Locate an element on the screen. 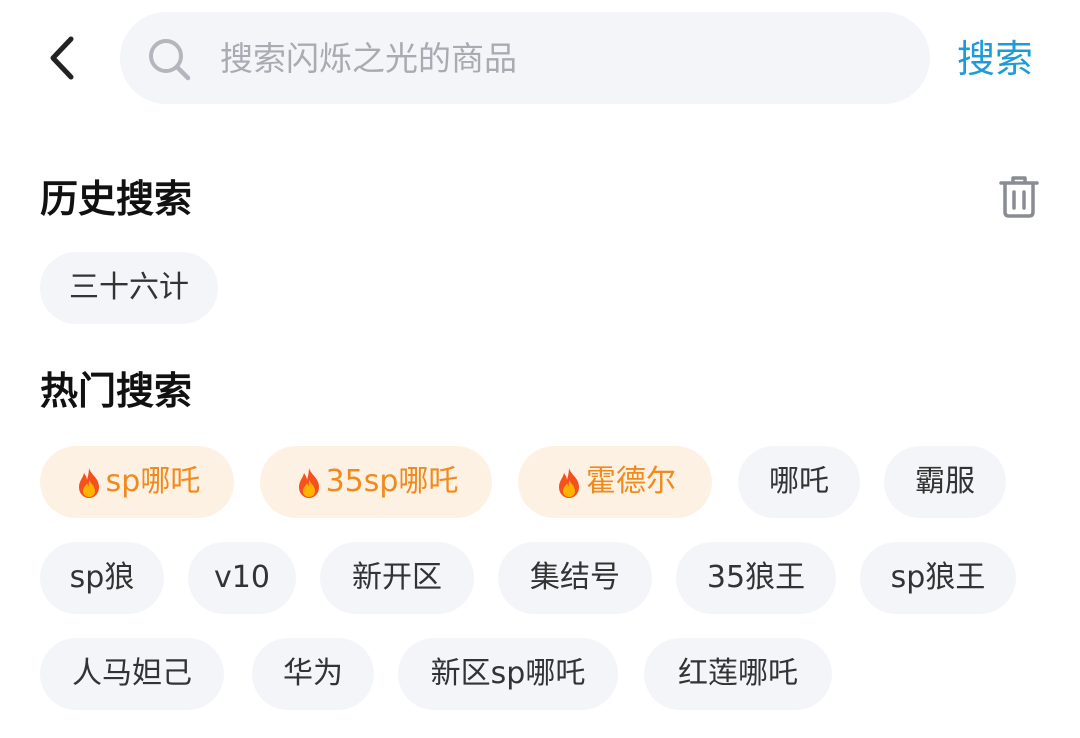 The image size is (1080, 738). hot-chip: sp哪吒 is located at coordinates (137, 482).